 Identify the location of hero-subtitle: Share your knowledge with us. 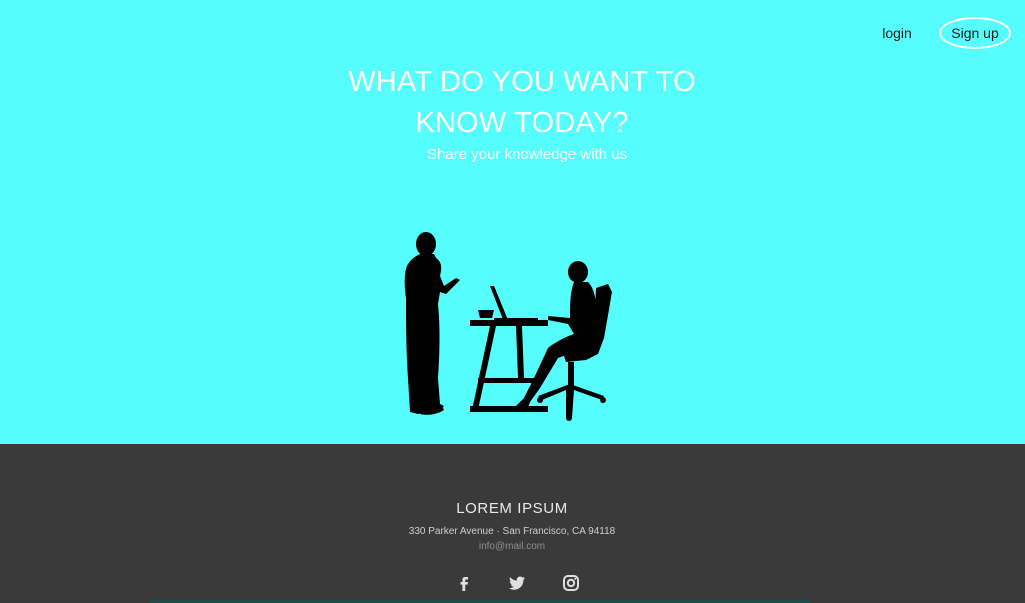
(527, 154).